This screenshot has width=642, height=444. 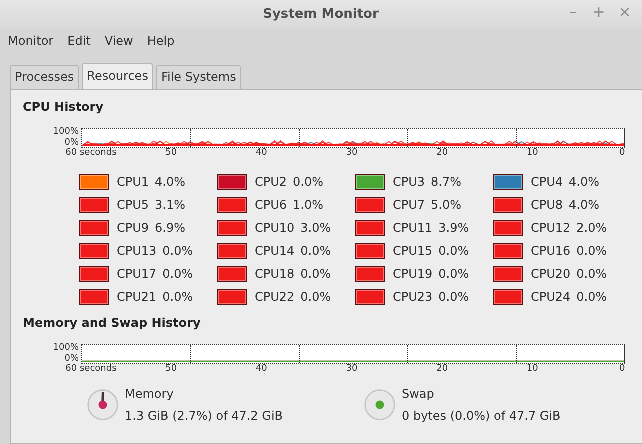 I want to click on cpu-name: CPU21, so click(x=137, y=297).